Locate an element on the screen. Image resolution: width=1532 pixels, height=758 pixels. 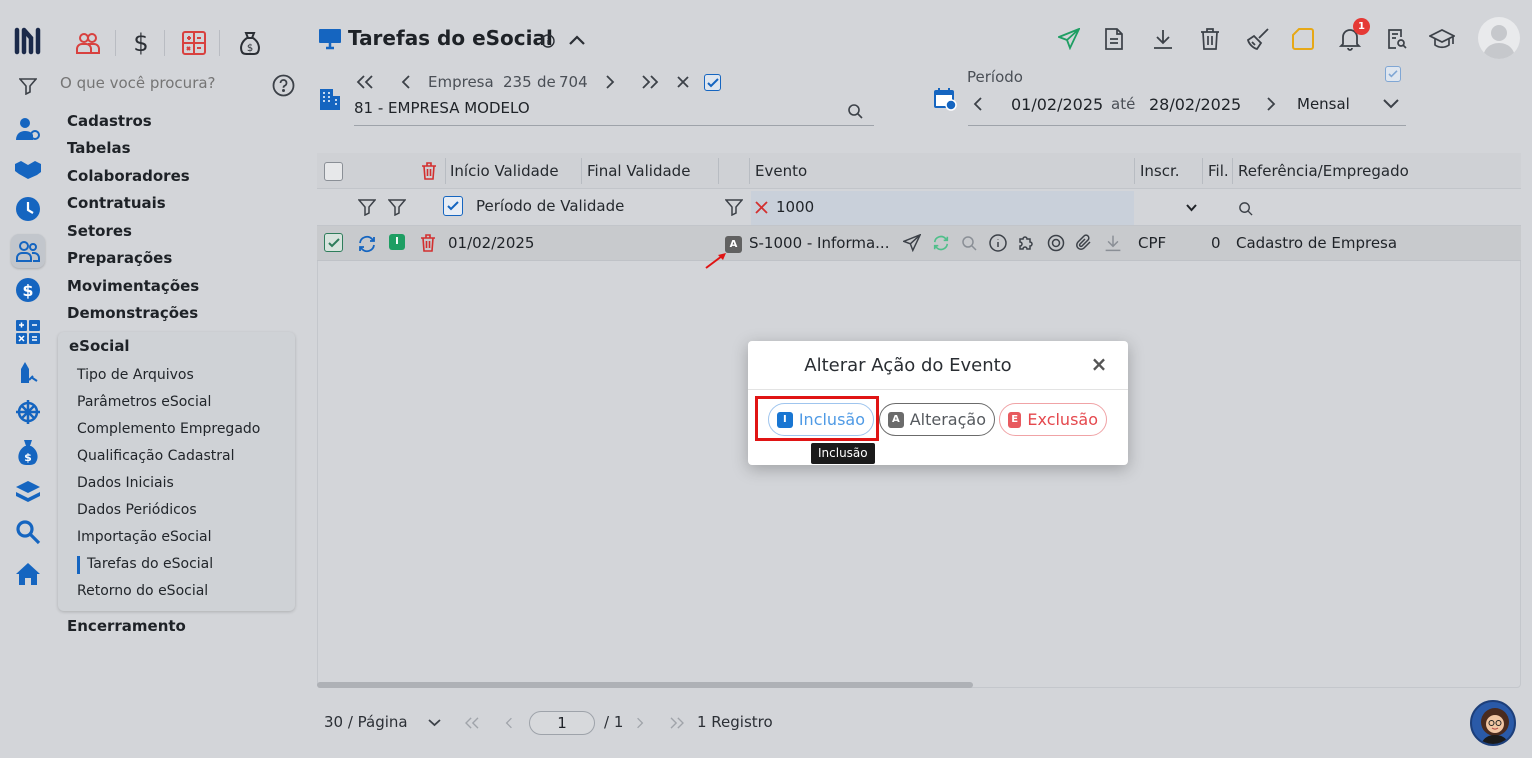
user-settings-icon is located at coordinates (28, 129).